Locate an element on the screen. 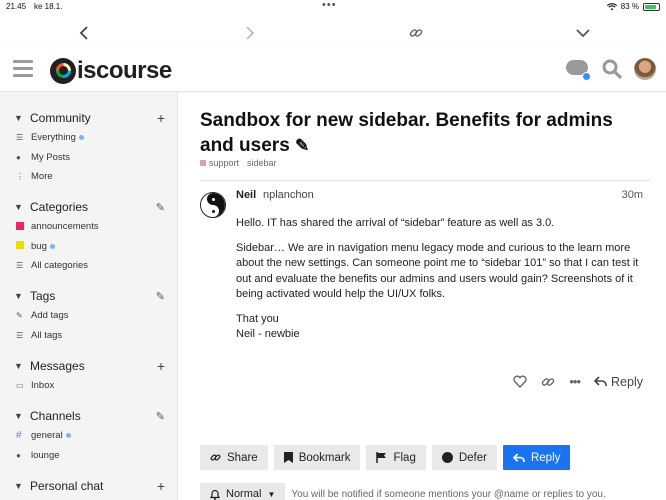  sidebar-item-lounge: ● lounge is located at coordinates (88, 456).